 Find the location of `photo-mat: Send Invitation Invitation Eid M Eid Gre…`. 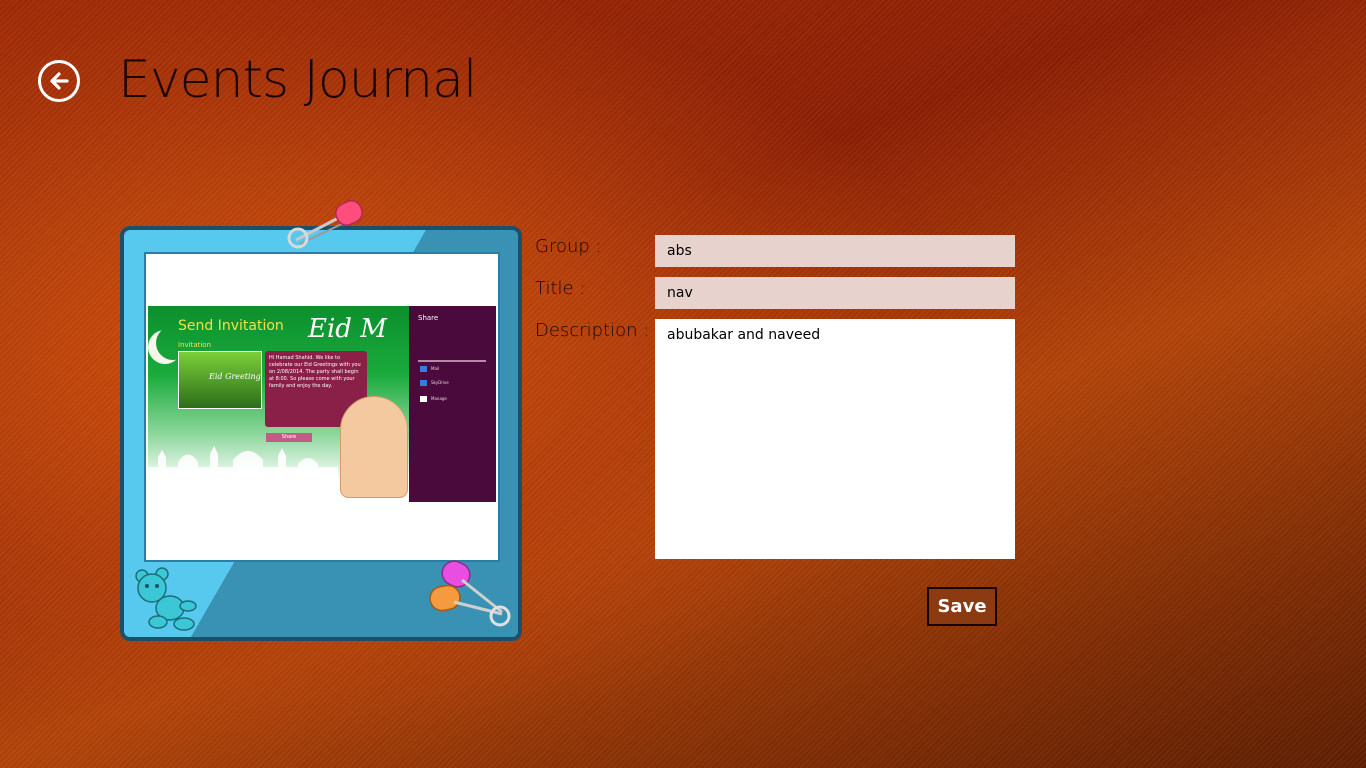

photo-mat: Send Invitation Invitation Eid M Eid Gre… is located at coordinates (322, 407).